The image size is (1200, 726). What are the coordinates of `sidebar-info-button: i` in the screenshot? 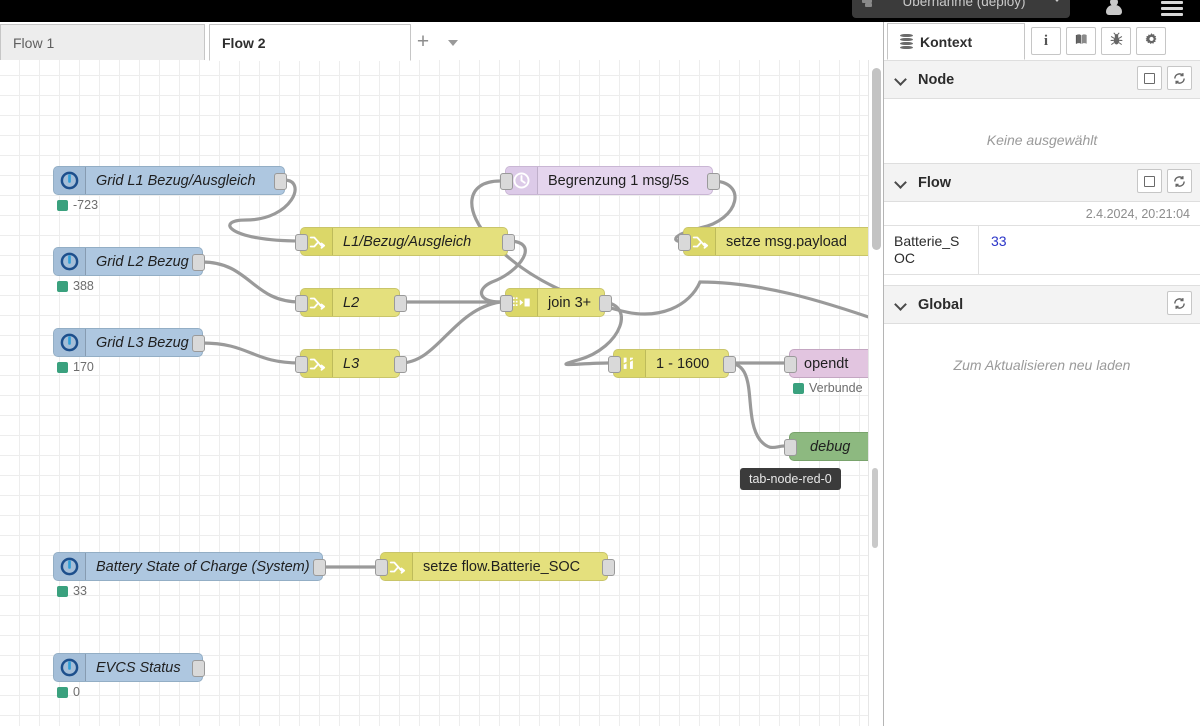 It's located at (1046, 41).